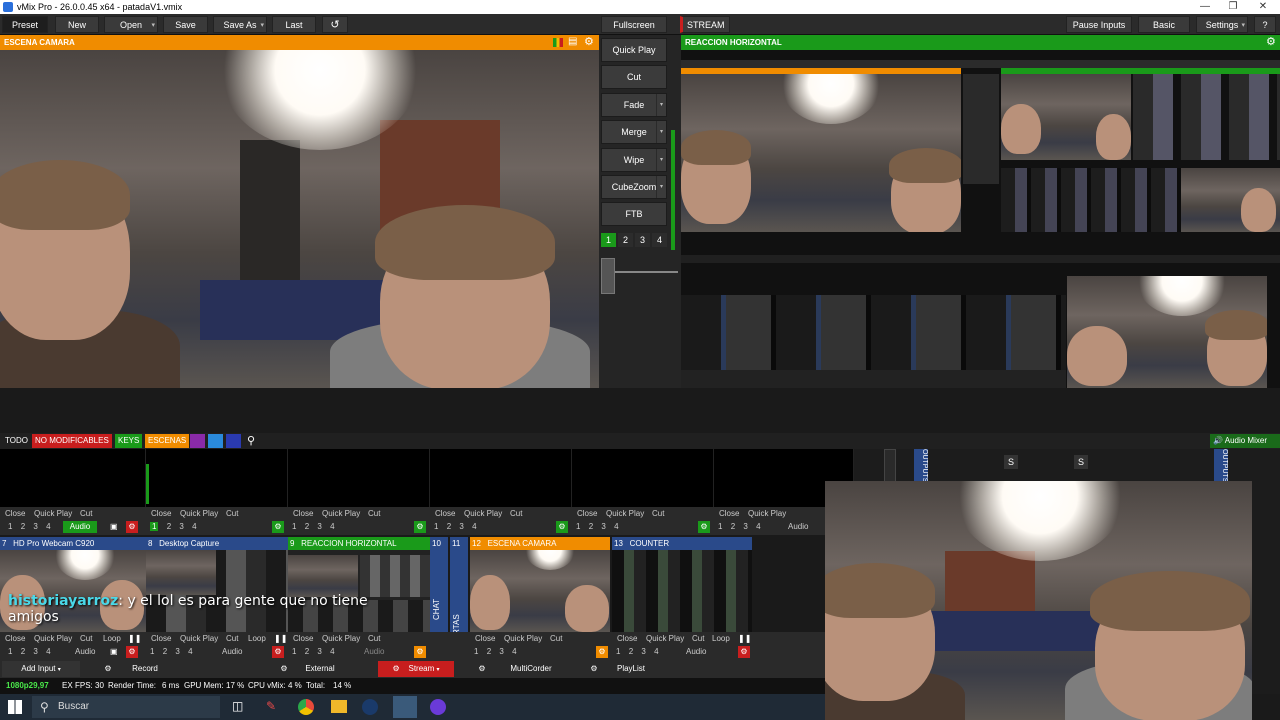  What do you see at coordinates (339, 706) in the screenshot?
I see `folder-icon` at bounding box center [339, 706].